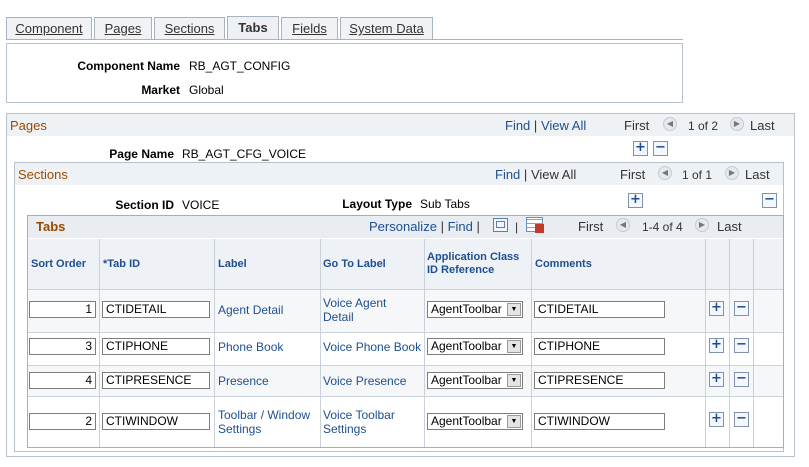 The image size is (809, 467). I want to click on section-id-label: Section ID, so click(144, 205).